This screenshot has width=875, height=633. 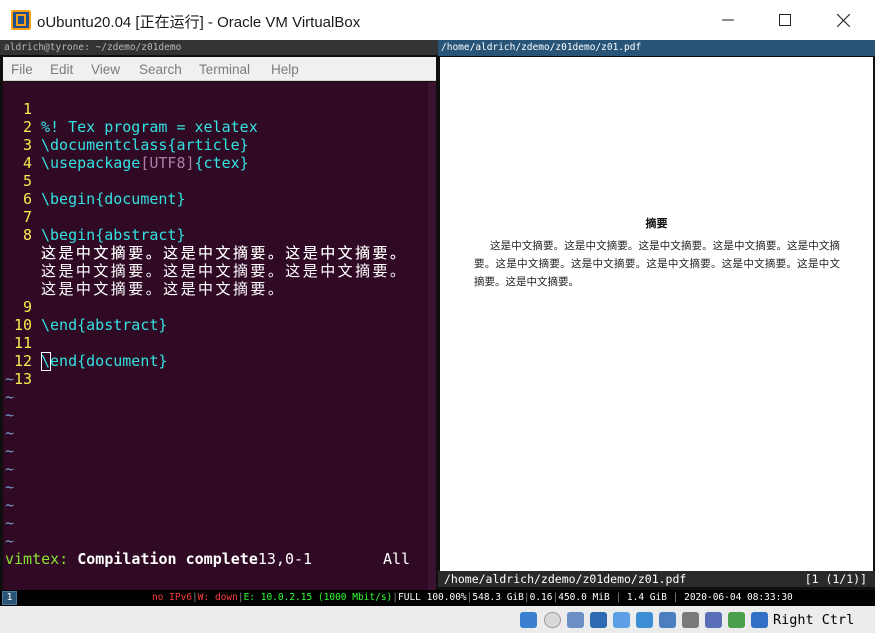 I want to click on scroll-indicator: All, so click(x=397, y=559).